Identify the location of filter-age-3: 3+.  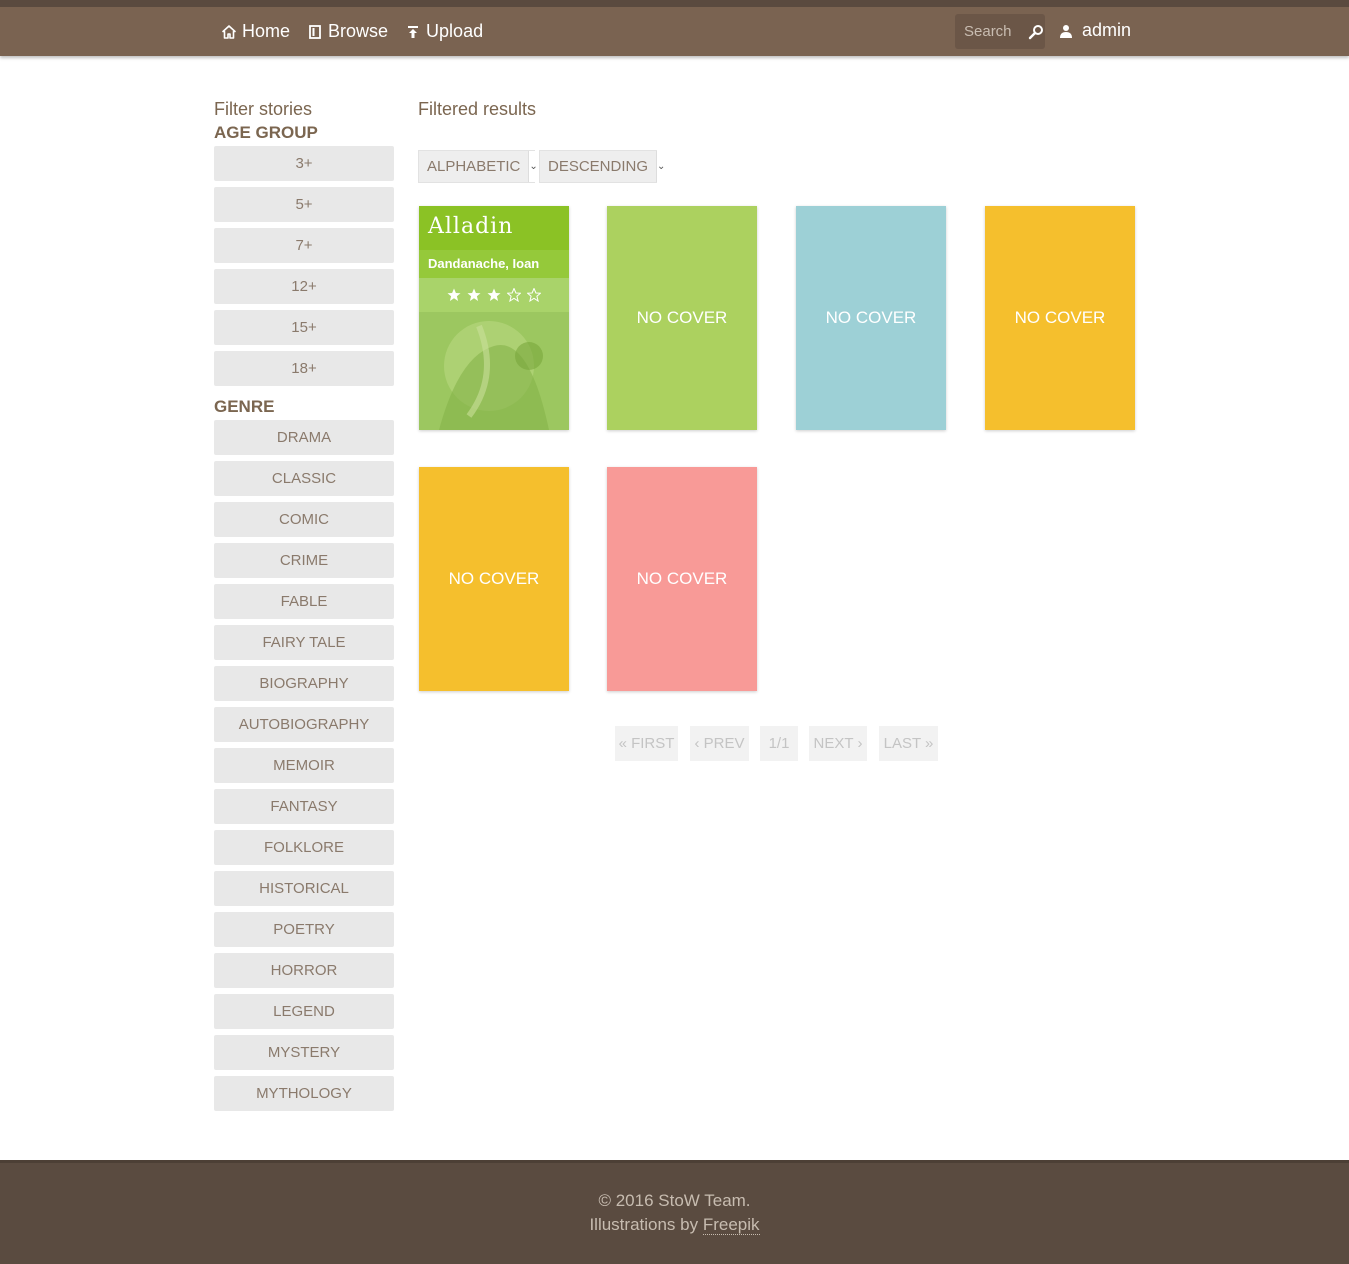
(304, 163).